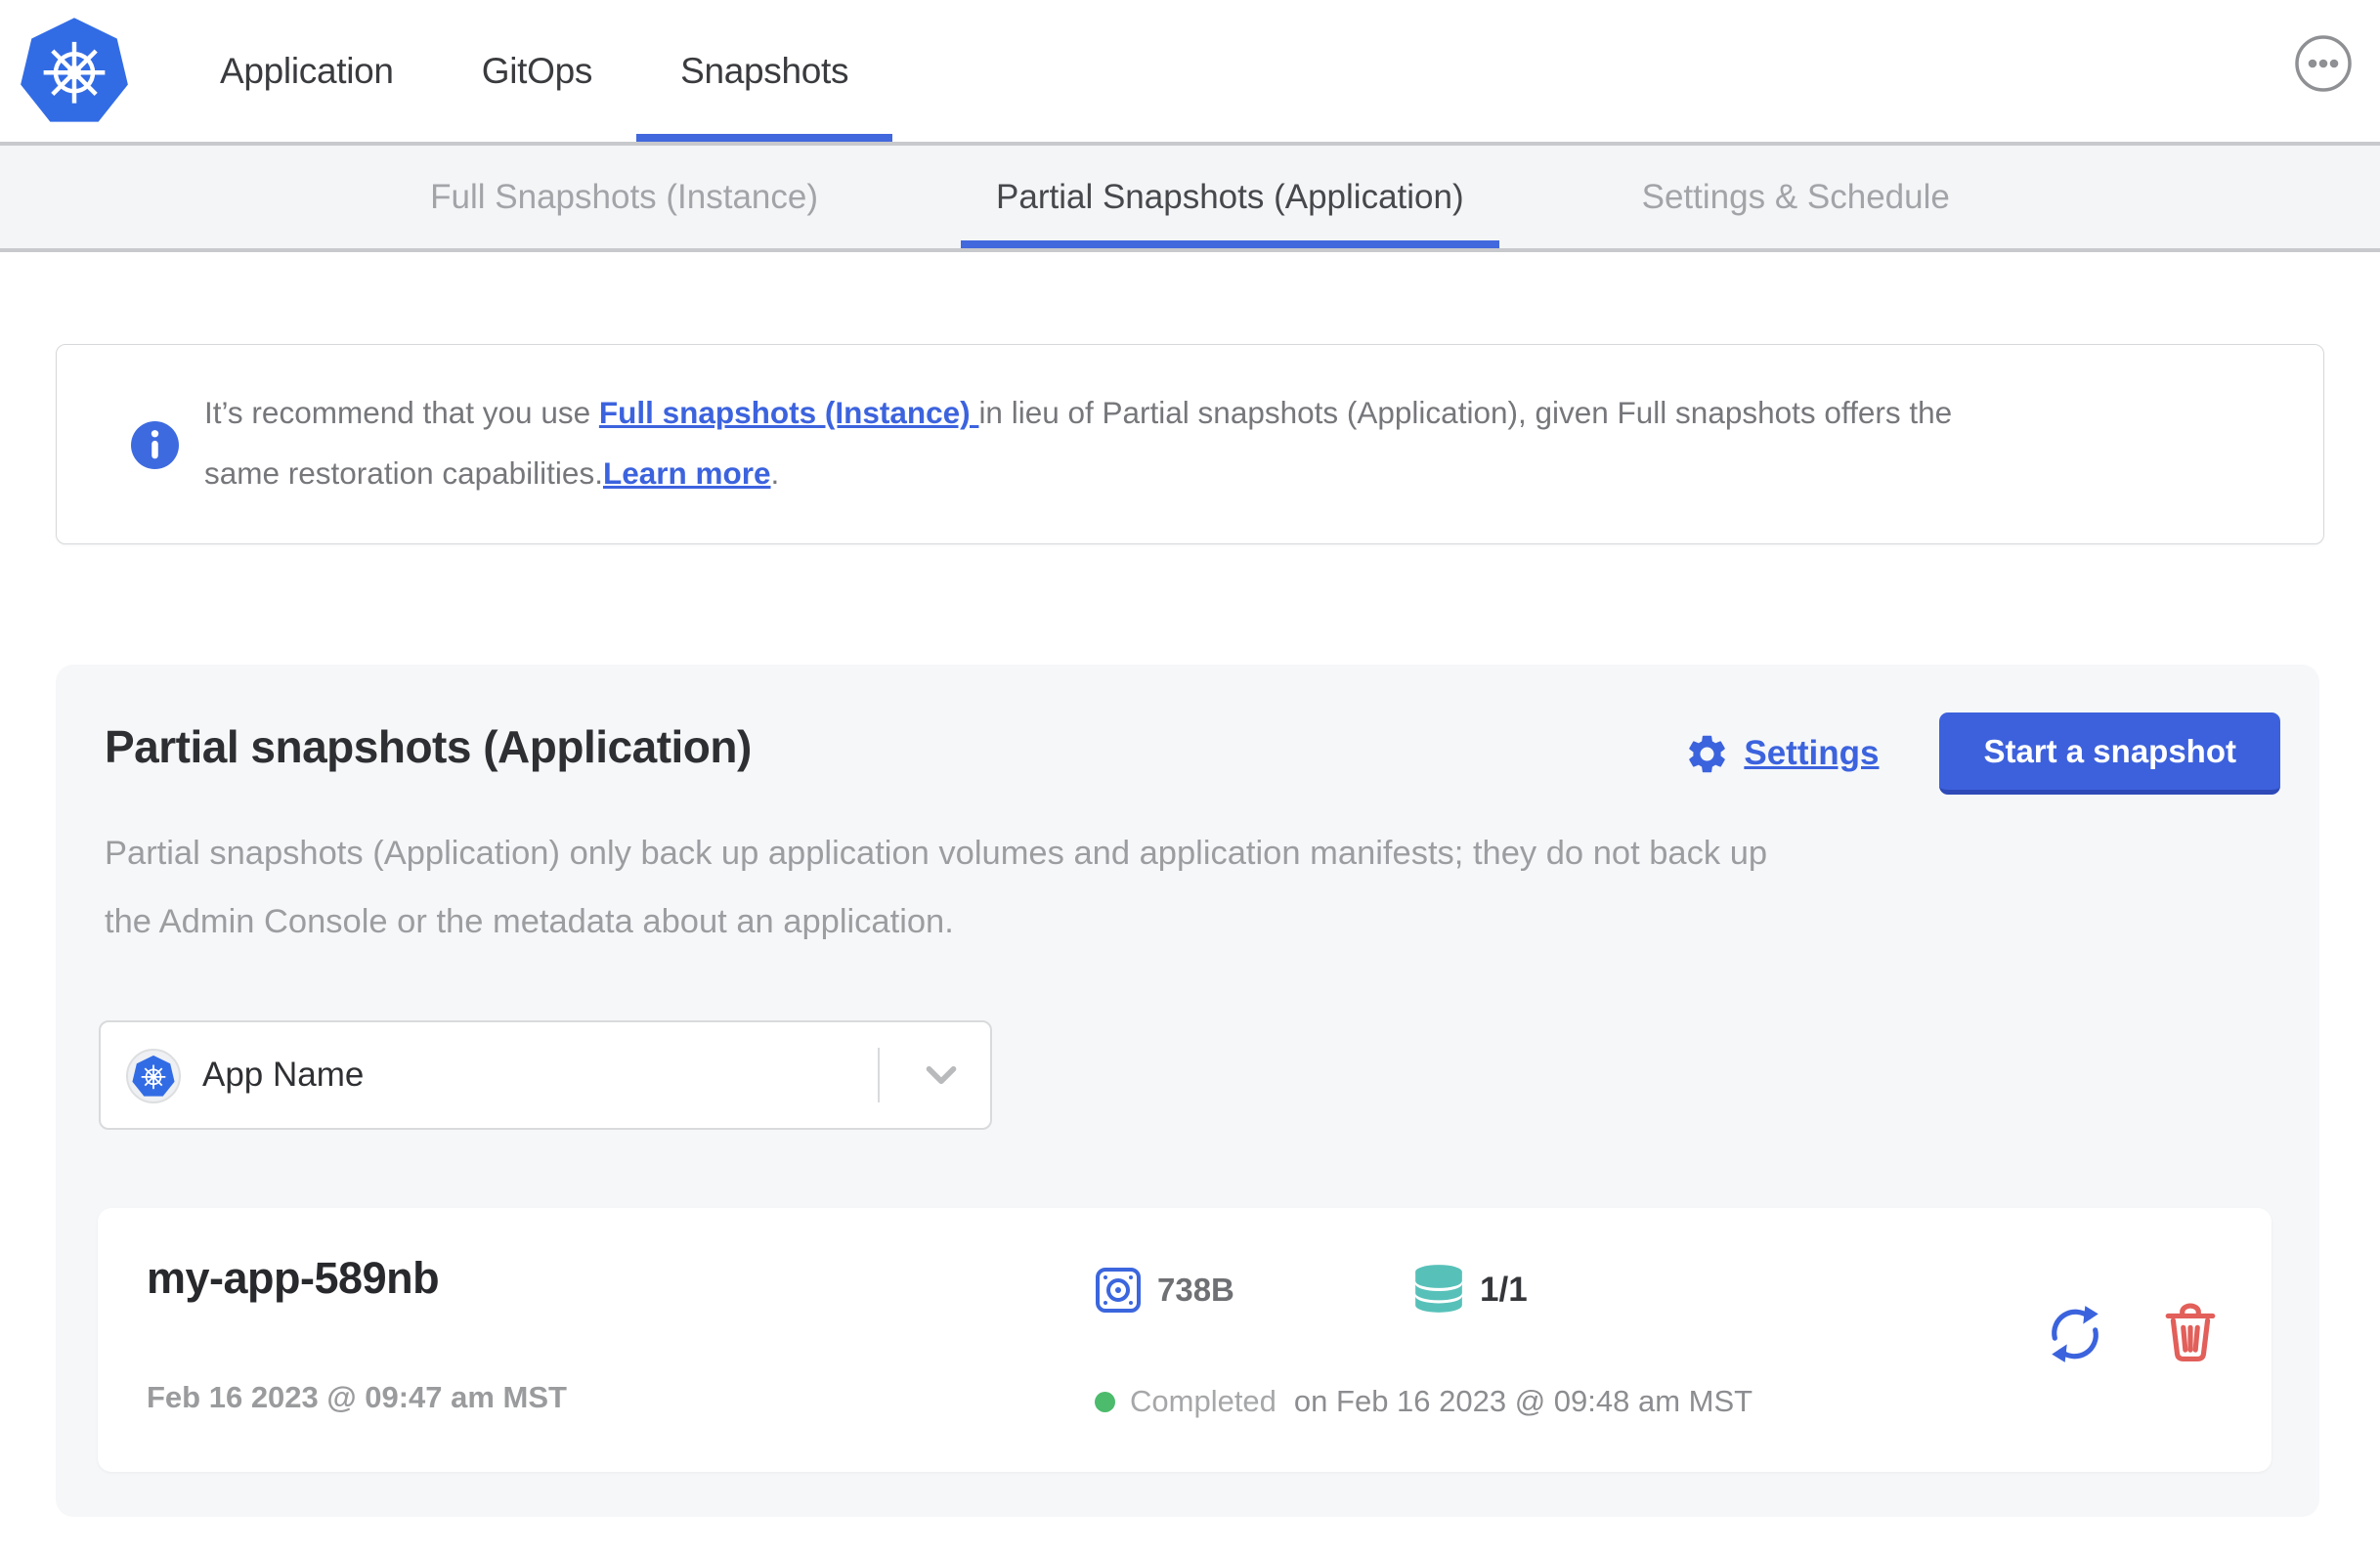  What do you see at coordinates (1118, 1290) in the screenshot?
I see `disk-icon` at bounding box center [1118, 1290].